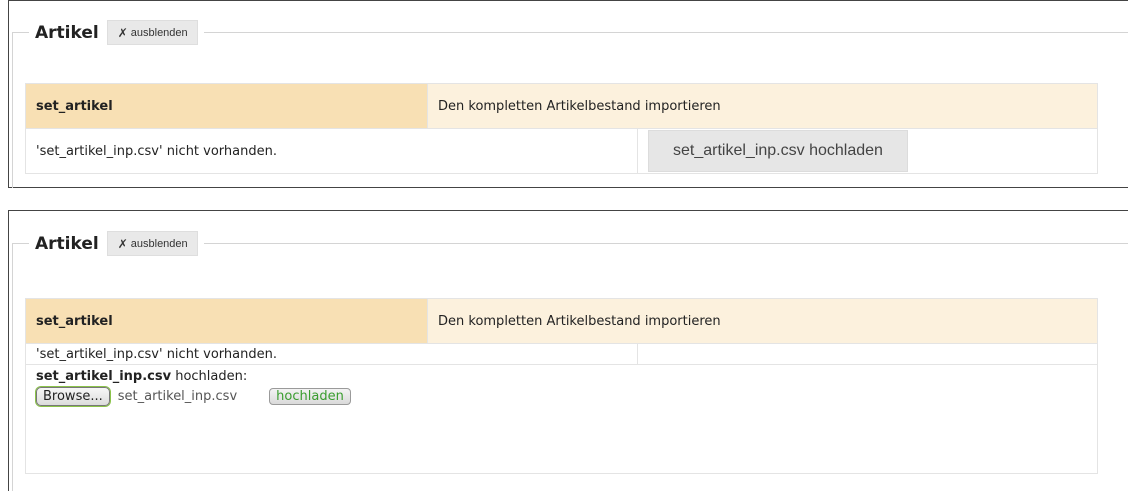 The width and height of the screenshot is (1128, 491). I want to click on upload-form-label: set_artikel_inp.csv hochladen:, so click(561, 376).